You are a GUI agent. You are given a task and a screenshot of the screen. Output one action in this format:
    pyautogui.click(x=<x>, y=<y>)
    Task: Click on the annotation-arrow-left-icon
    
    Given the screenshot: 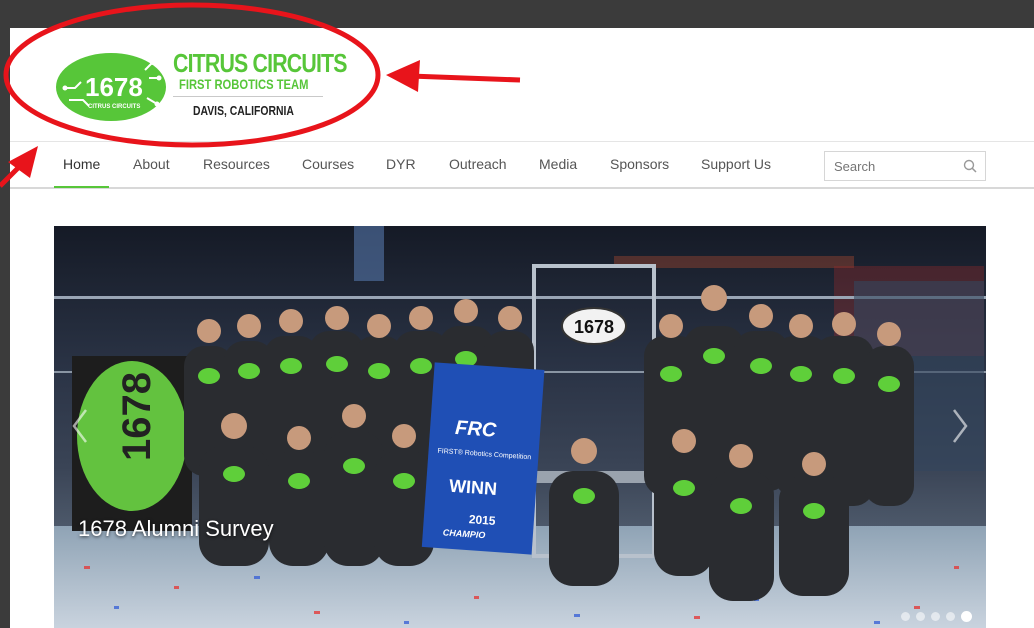 What is the action you would take?
    pyautogui.click(x=19, y=167)
    